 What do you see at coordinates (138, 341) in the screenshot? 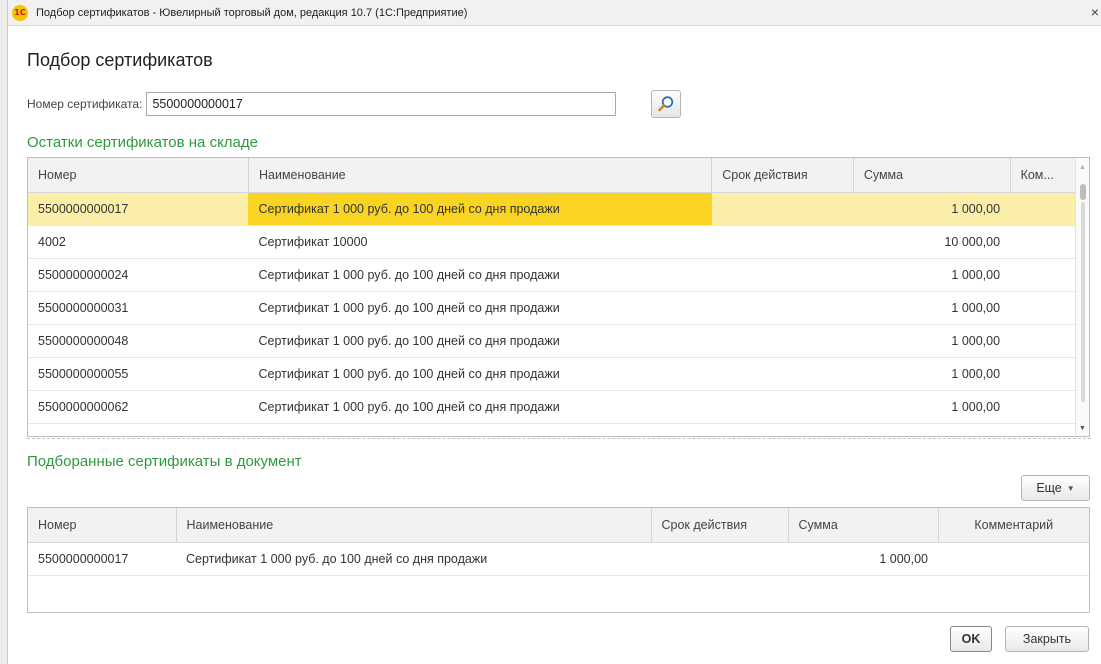
I see `stock-cell-number: 5500000000048` at bounding box center [138, 341].